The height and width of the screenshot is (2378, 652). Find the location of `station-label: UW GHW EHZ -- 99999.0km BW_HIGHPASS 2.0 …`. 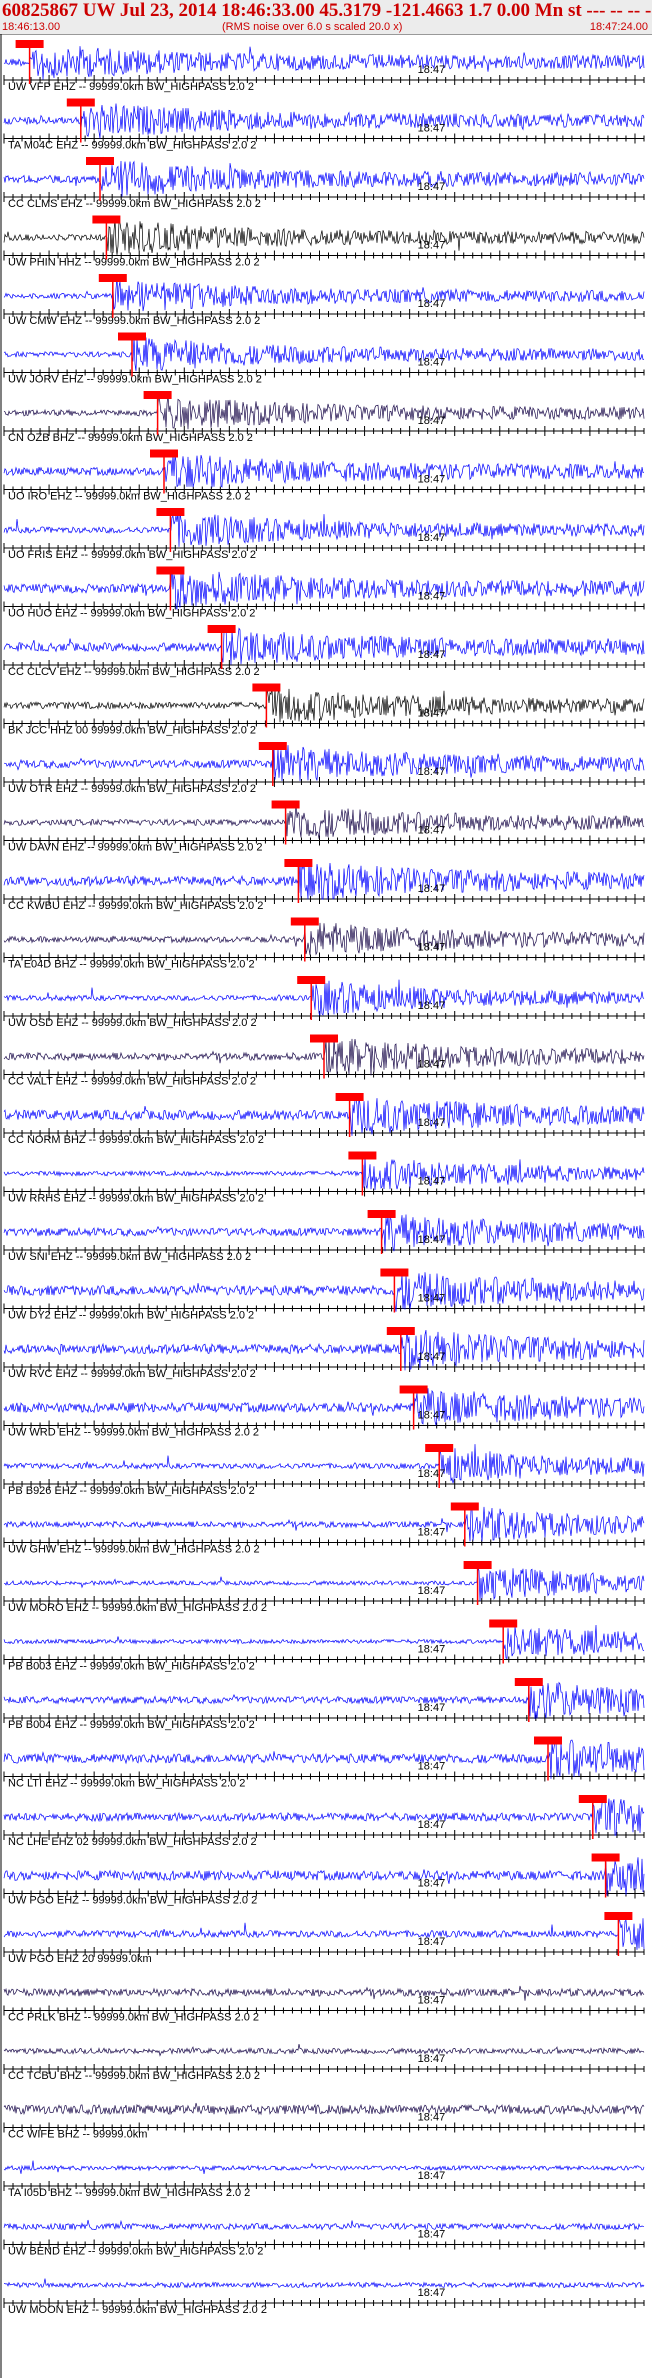

station-label: UW GHW EHZ -- 99999.0km BW_HIGHPASS 2.0 … is located at coordinates (134, 1550).